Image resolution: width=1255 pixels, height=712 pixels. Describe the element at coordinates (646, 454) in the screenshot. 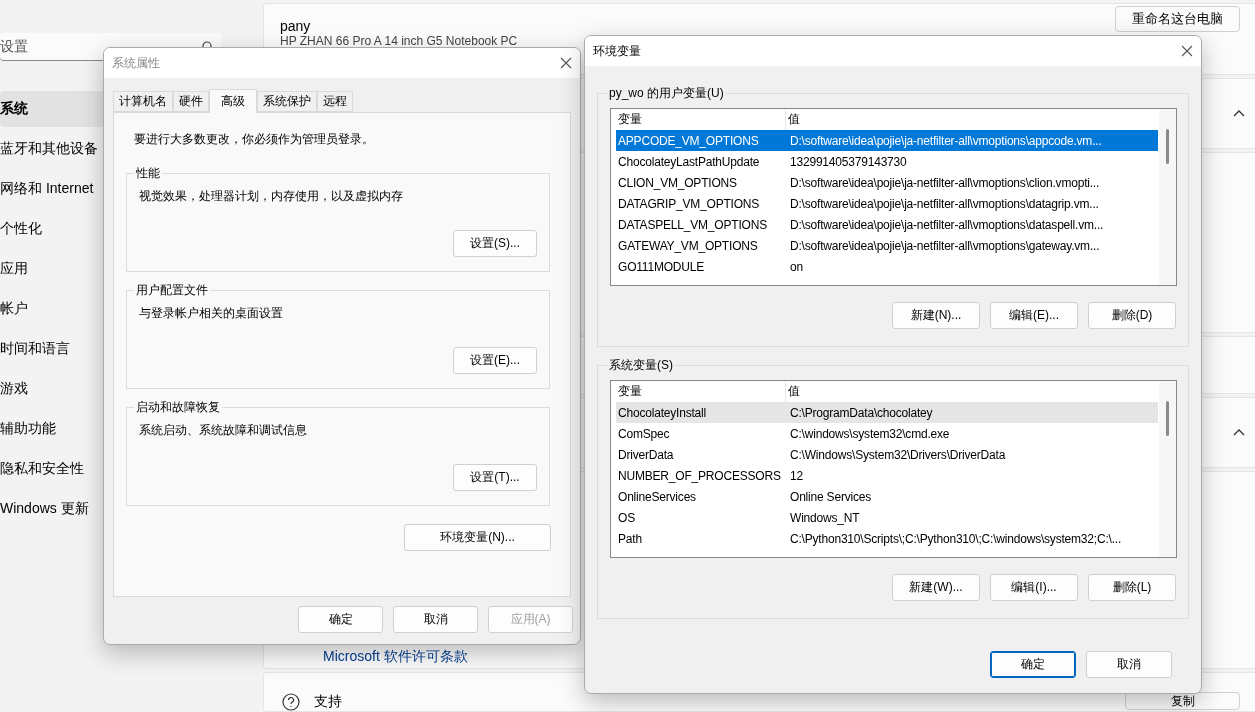

I see `variable-name: DriverData` at that location.